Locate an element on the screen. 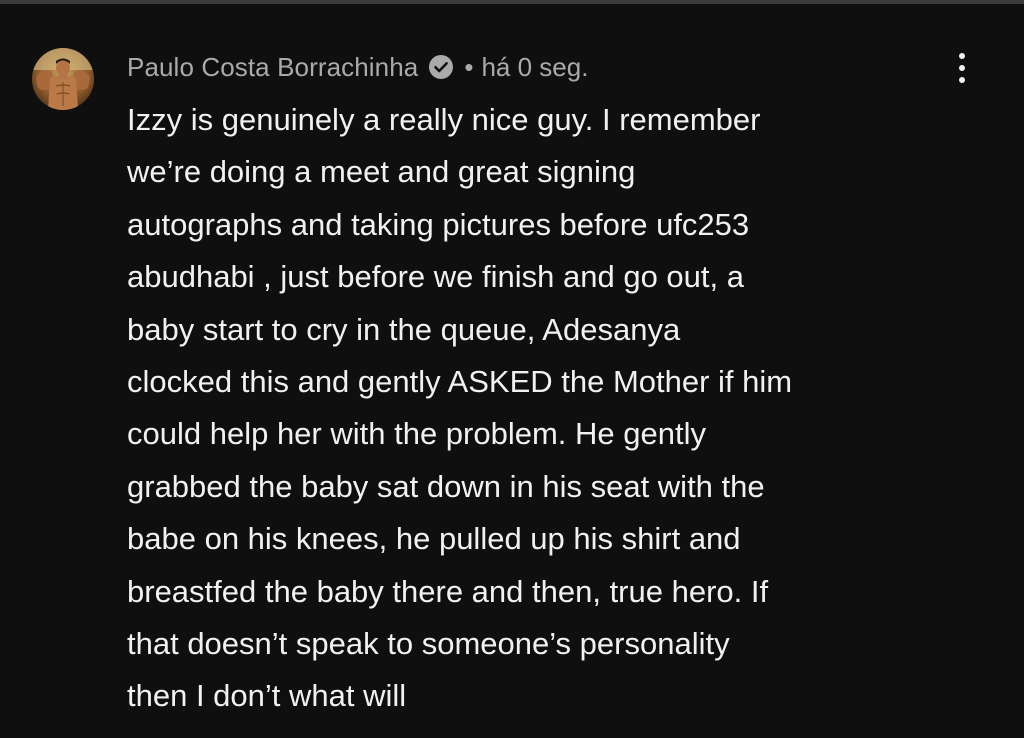 The width and height of the screenshot is (1024, 738). timestamp: há 0 seg. is located at coordinates (534, 67).